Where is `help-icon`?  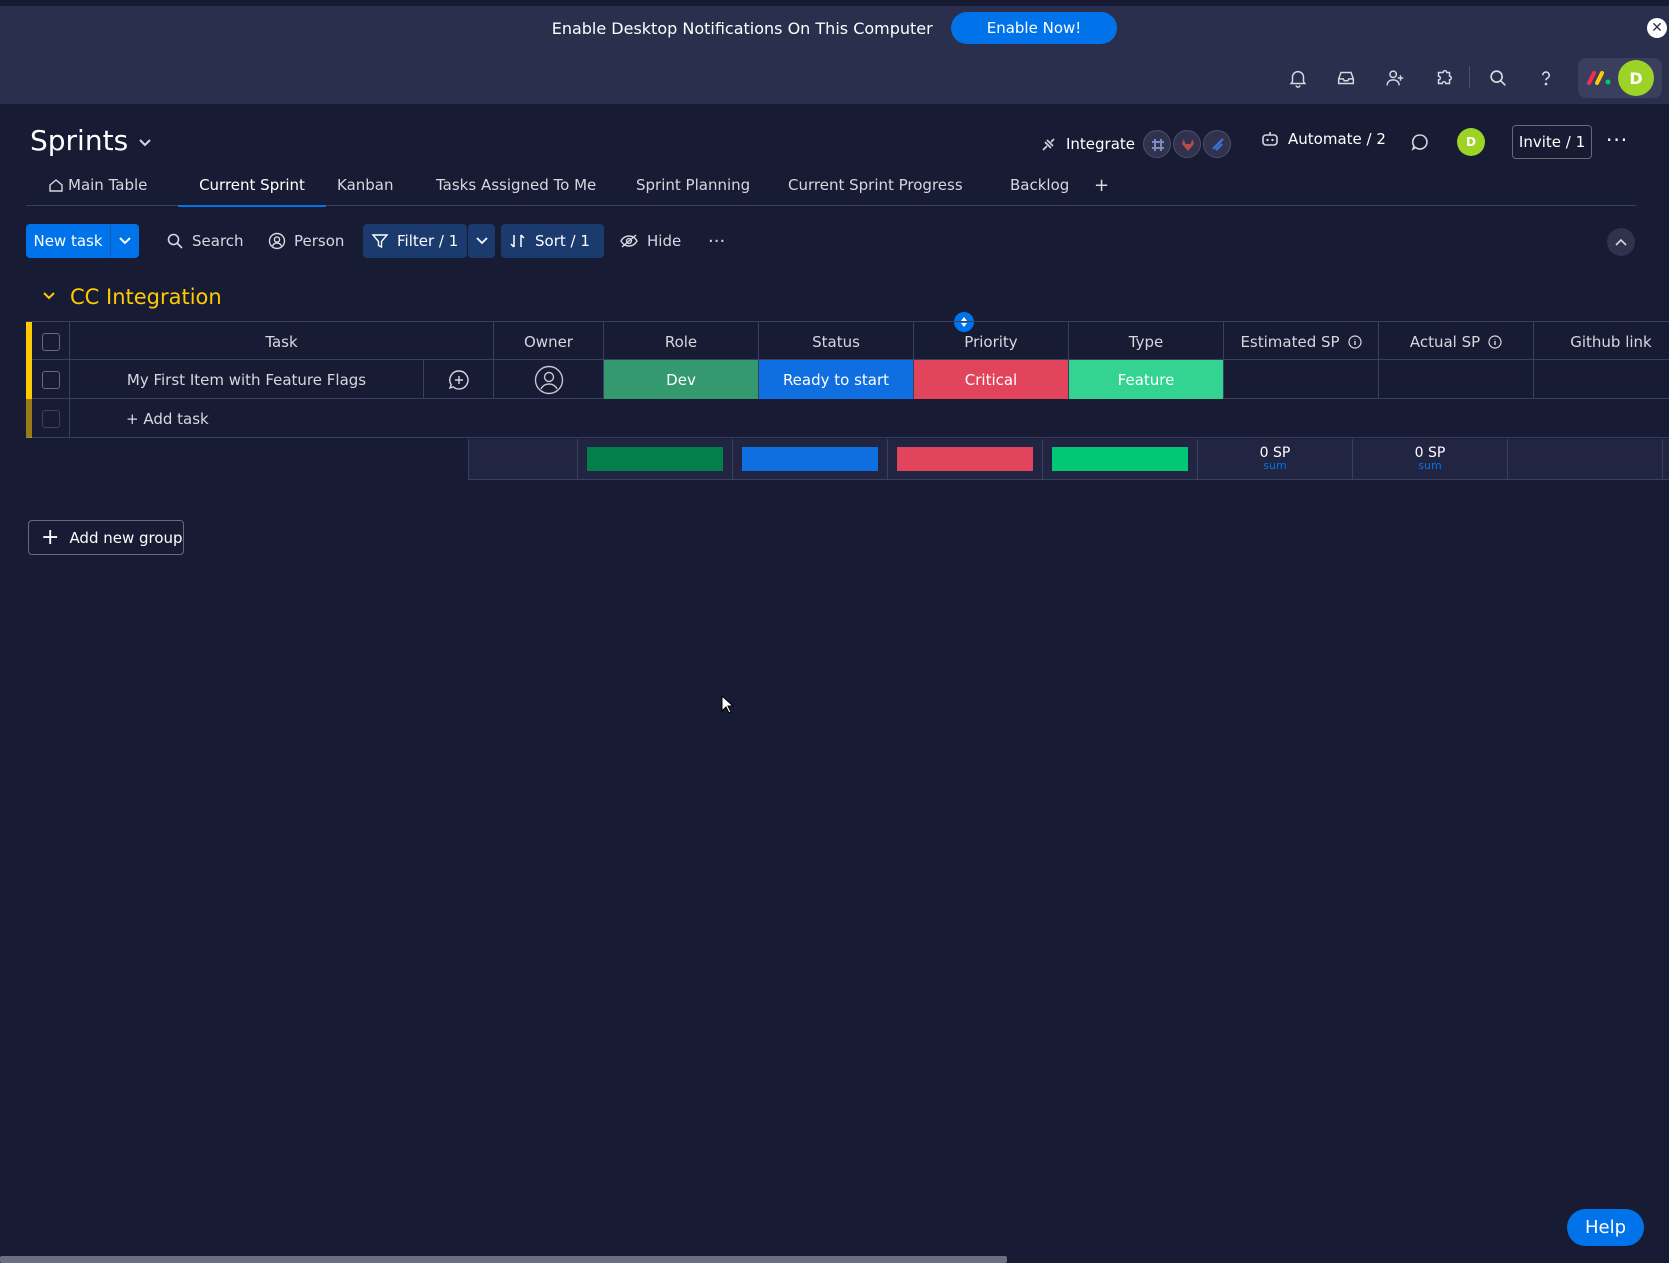
help-icon is located at coordinates (1546, 78).